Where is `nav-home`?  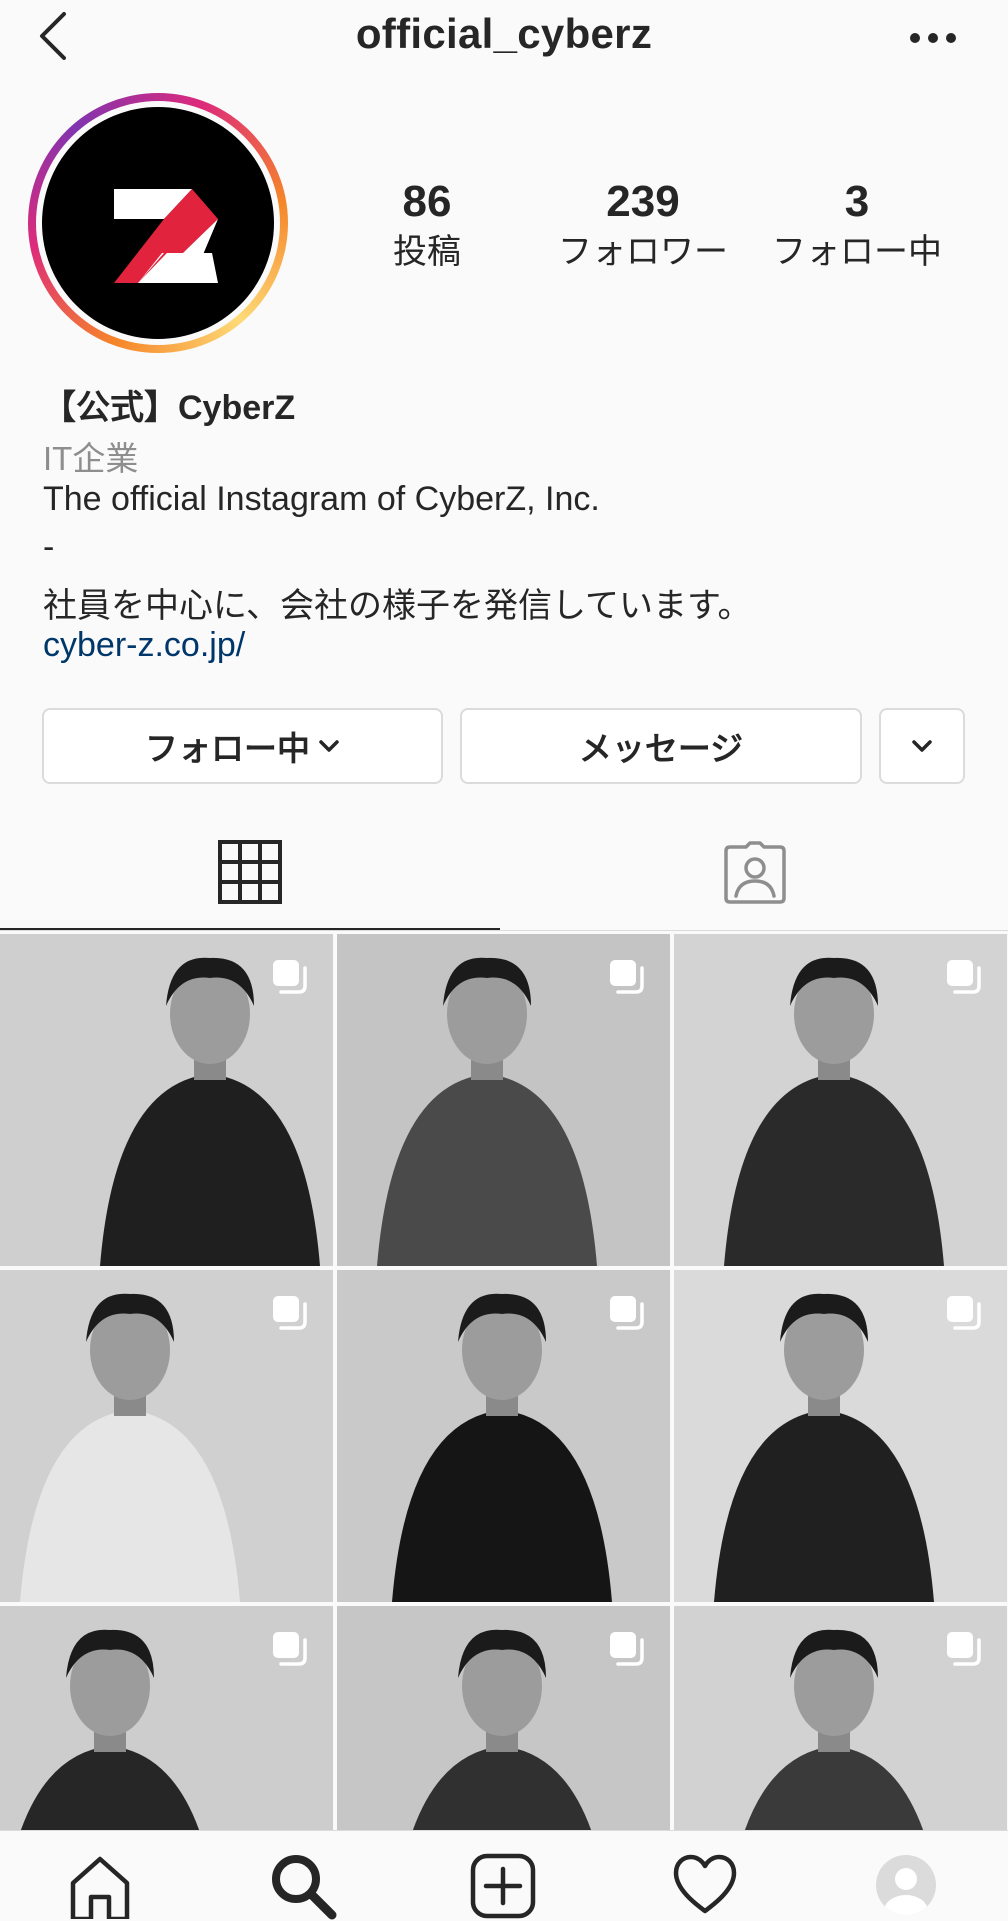 nav-home is located at coordinates (99, 1876).